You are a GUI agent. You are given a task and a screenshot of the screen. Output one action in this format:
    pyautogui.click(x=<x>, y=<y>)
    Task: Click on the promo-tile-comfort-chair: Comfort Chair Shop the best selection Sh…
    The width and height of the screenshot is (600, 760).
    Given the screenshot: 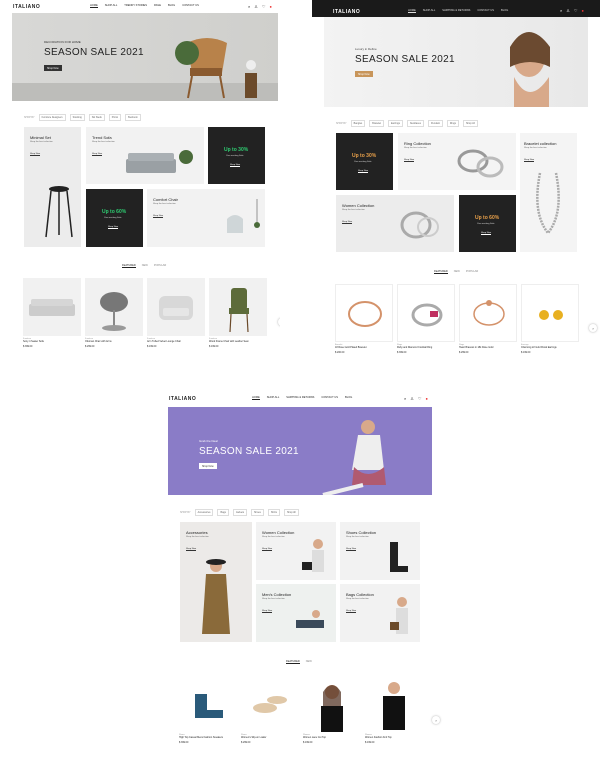 What is the action you would take?
    pyautogui.click(x=206, y=218)
    